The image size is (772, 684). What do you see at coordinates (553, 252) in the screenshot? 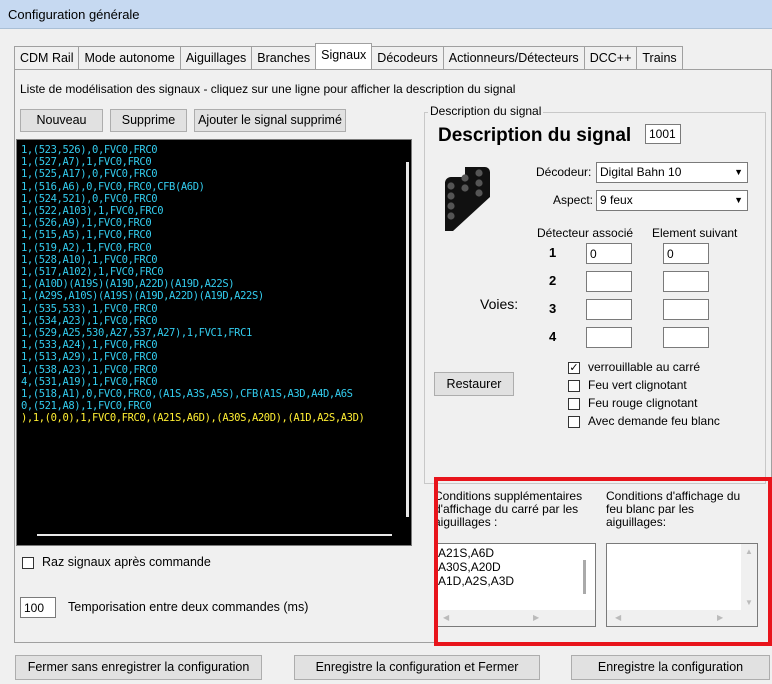
I see `voie-number: 1` at bounding box center [553, 252].